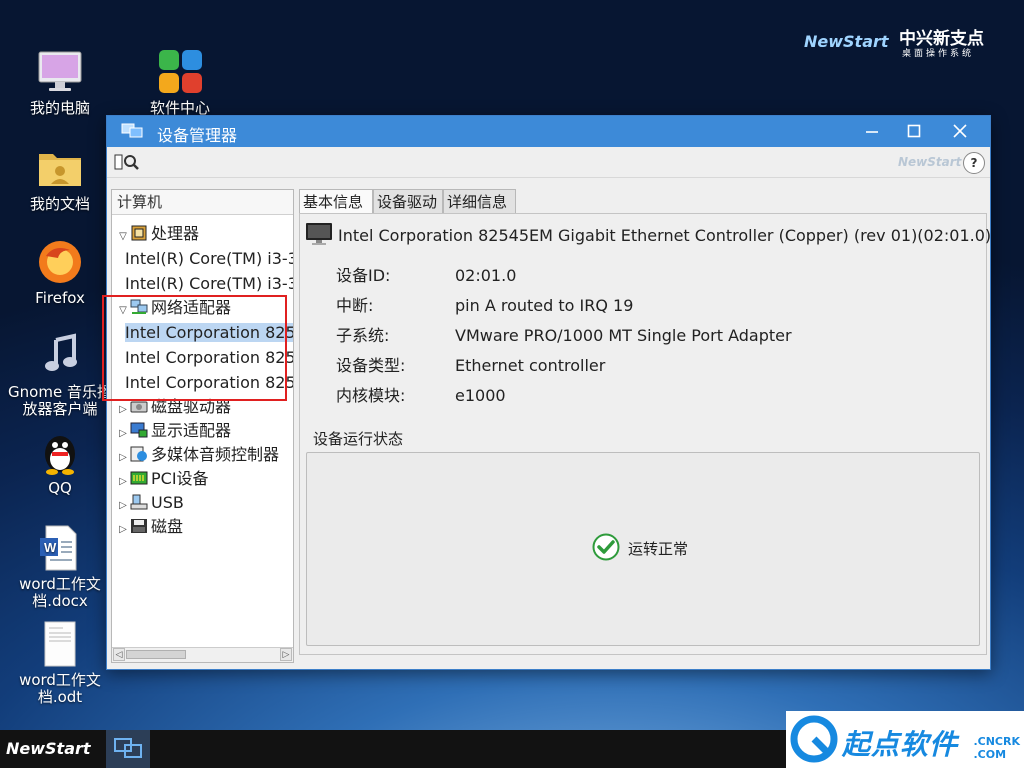  Describe the element at coordinates (899, 42) in the screenshot. I see `desktop-brand: NewStart 中兴新支点 桌面操作系统` at that location.